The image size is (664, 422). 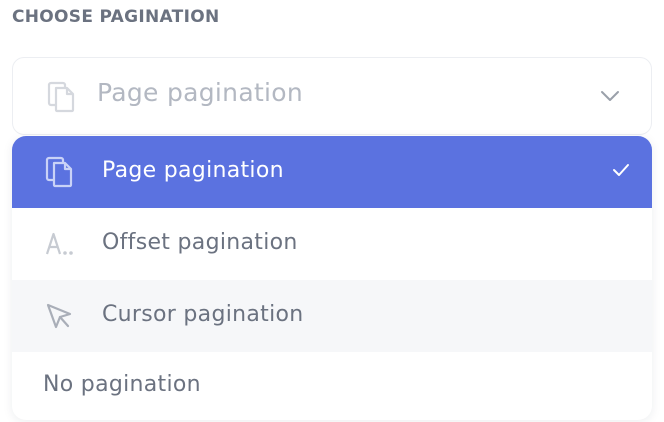 What do you see at coordinates (116, 17) in the screenshot?
I see `section-label: CHOOSE PAGINATION` at bounding box center [116, 17].